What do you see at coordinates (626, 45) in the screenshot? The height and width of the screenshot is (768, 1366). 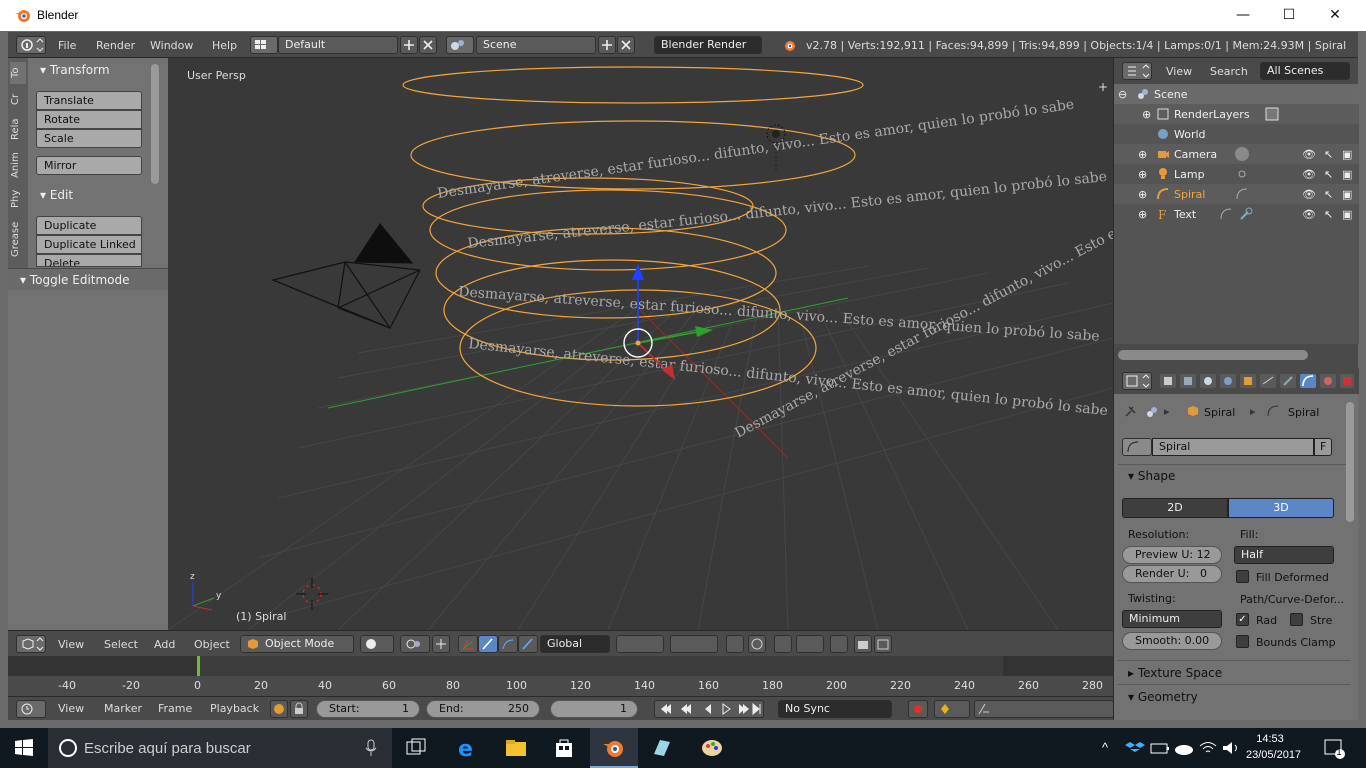 I see `remove-scene-icon` at bounding box center [626, 45].